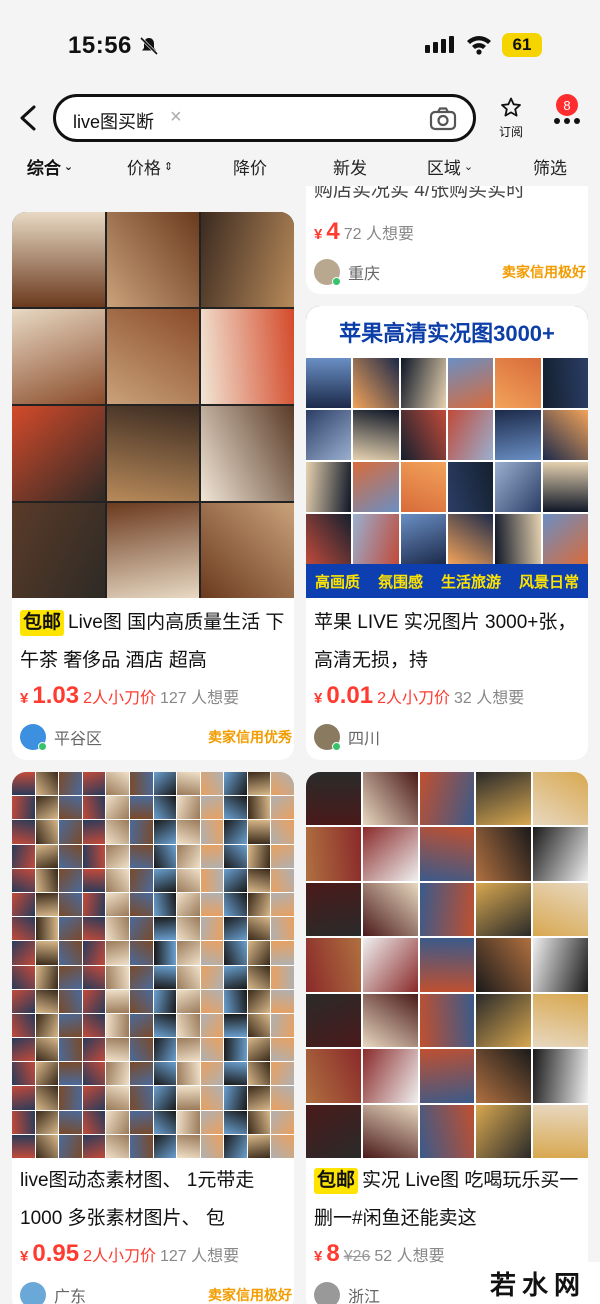 The image size is (600, 1304). What do you see at coordinates (150, 166) in the screenshot?
I see `filter-price: 价格 ⇕` at bounding box center [150, 166].